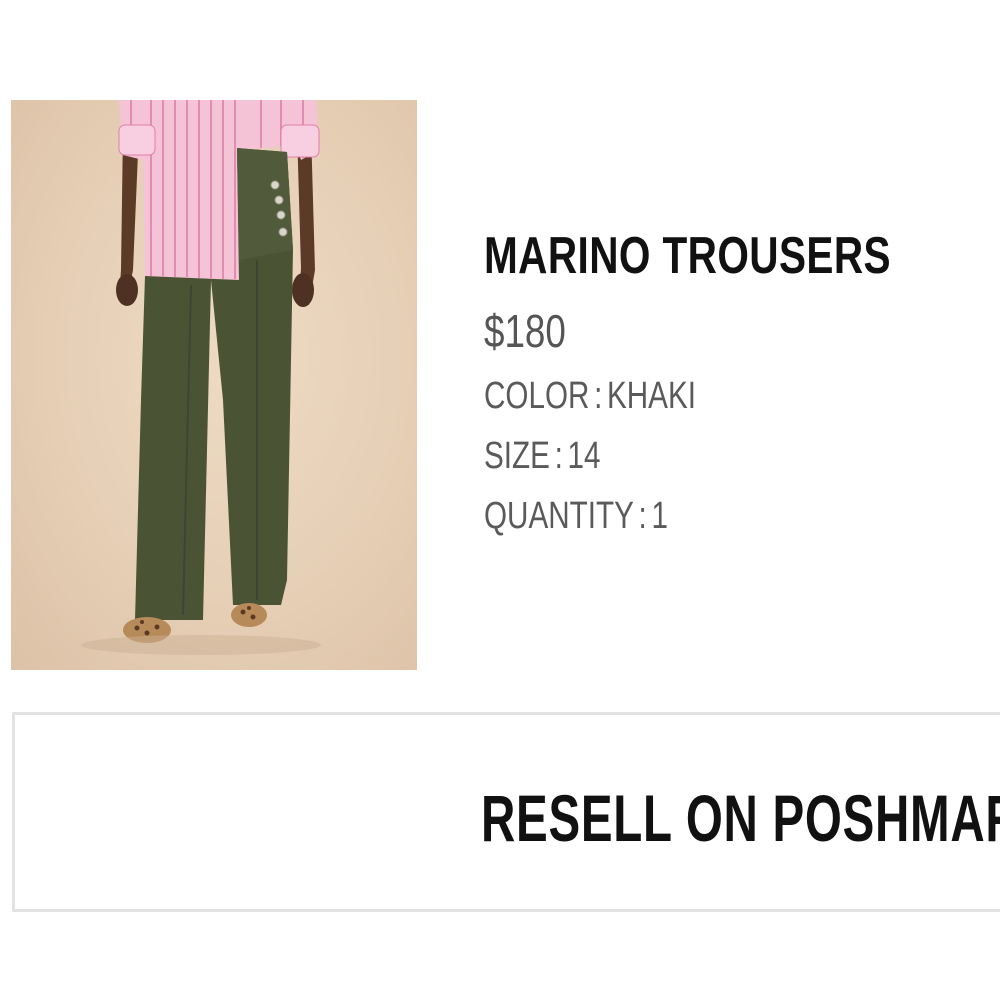 Image resolution: width=1000 pixels, height=1000 pixels. What do you see at coordinates (559, 516) in the screenshot?
I see `quantity-label: QUANTITY` at bounding box center [559, 516].